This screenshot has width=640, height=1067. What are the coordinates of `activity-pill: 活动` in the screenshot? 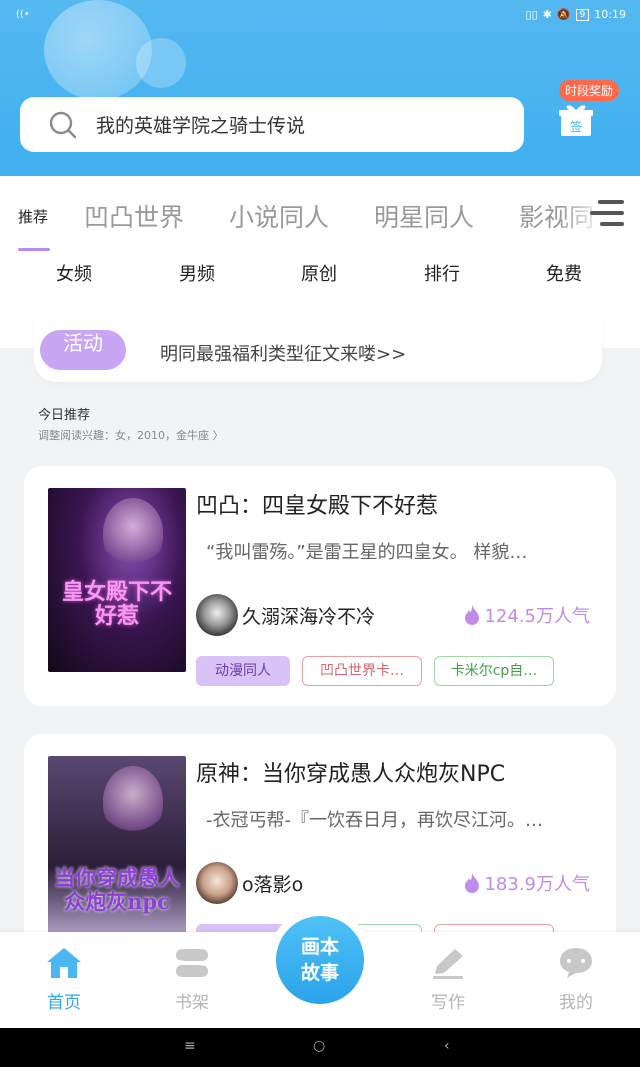 It's located at (83, 350).